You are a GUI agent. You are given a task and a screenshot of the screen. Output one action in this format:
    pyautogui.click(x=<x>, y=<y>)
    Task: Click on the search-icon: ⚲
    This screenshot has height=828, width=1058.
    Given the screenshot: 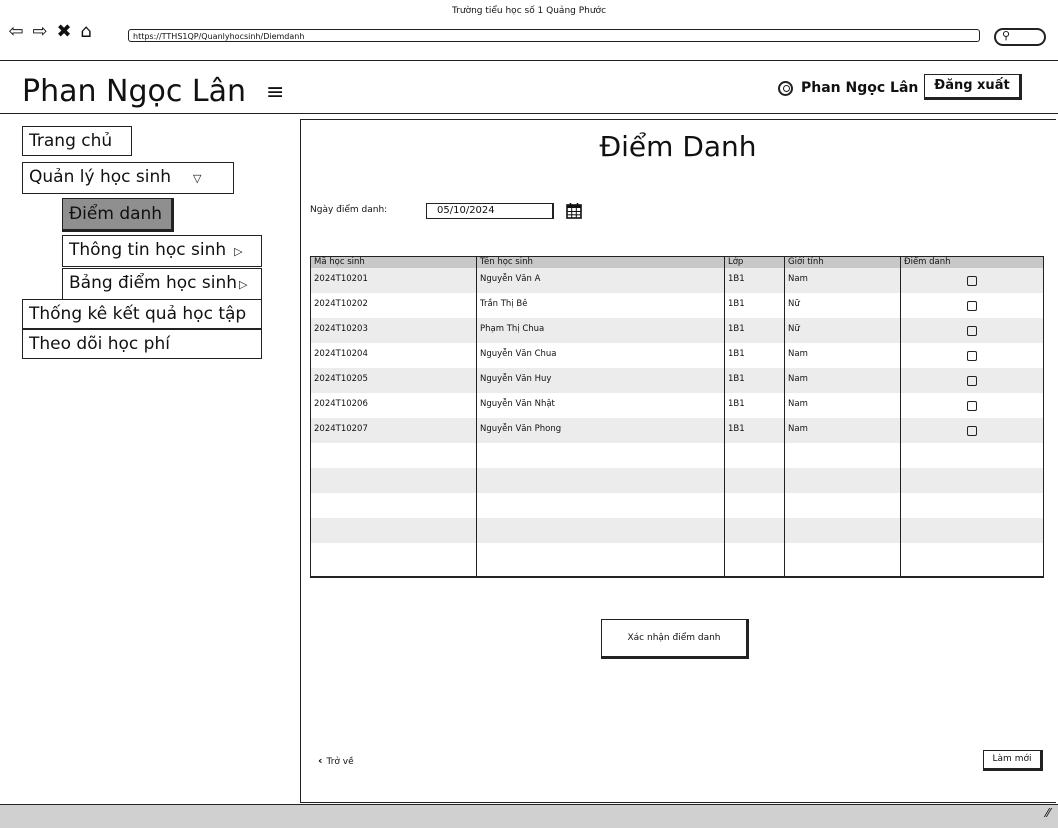 What is the action you would take?
    pyautogui.click(x=1006, y=35)
    